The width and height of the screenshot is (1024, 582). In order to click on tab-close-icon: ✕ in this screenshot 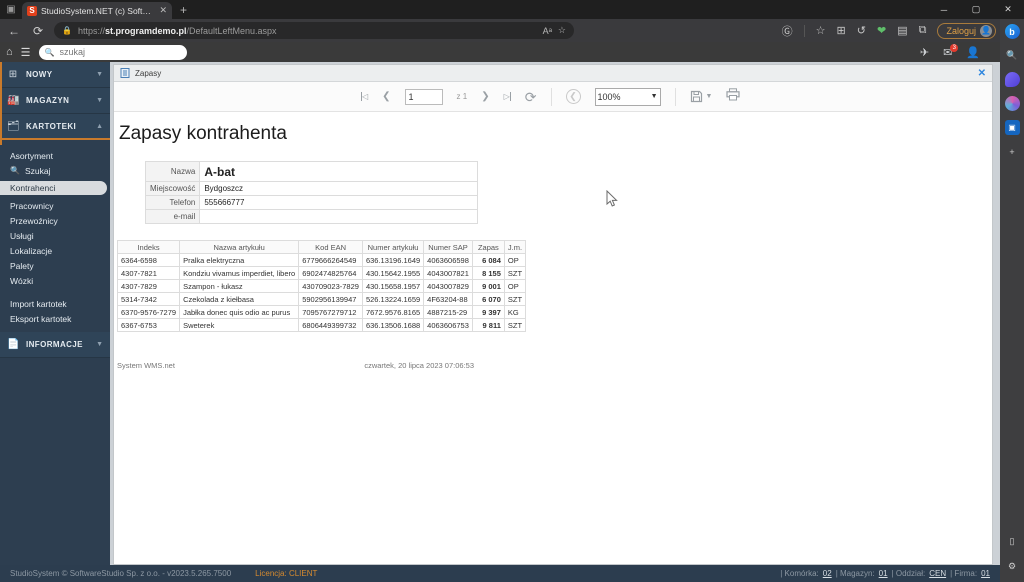, I will do `click(163, 10)`.